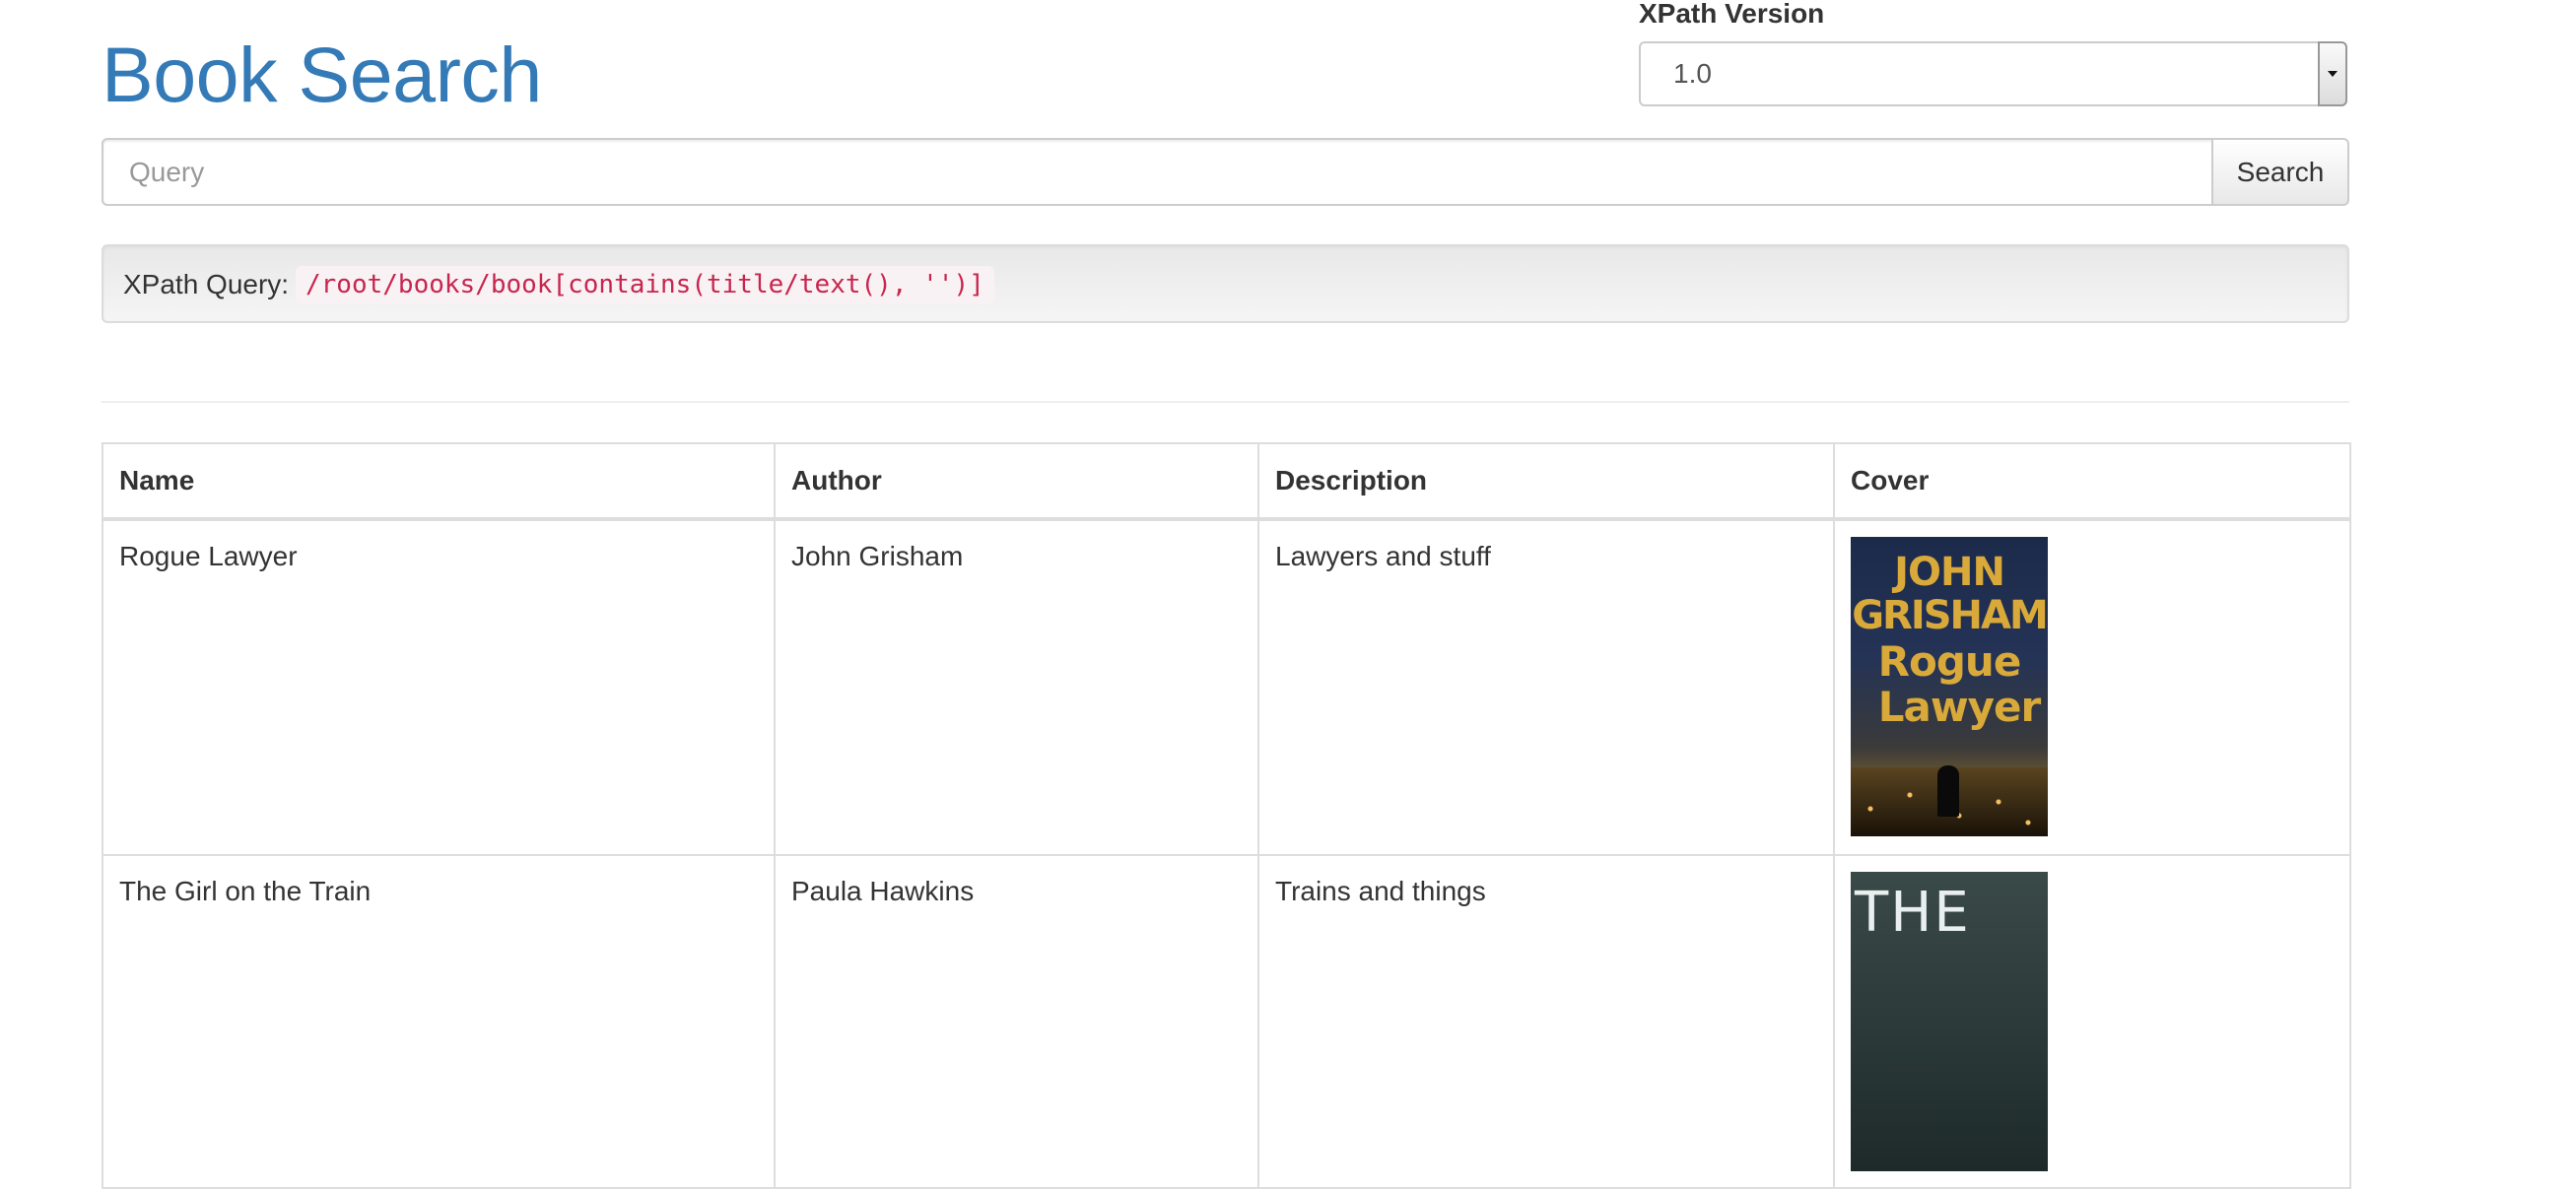 This screenshot has height=1189, width=2576. I want to click on xpath-version-value: 1.0, so click(1692, 73).